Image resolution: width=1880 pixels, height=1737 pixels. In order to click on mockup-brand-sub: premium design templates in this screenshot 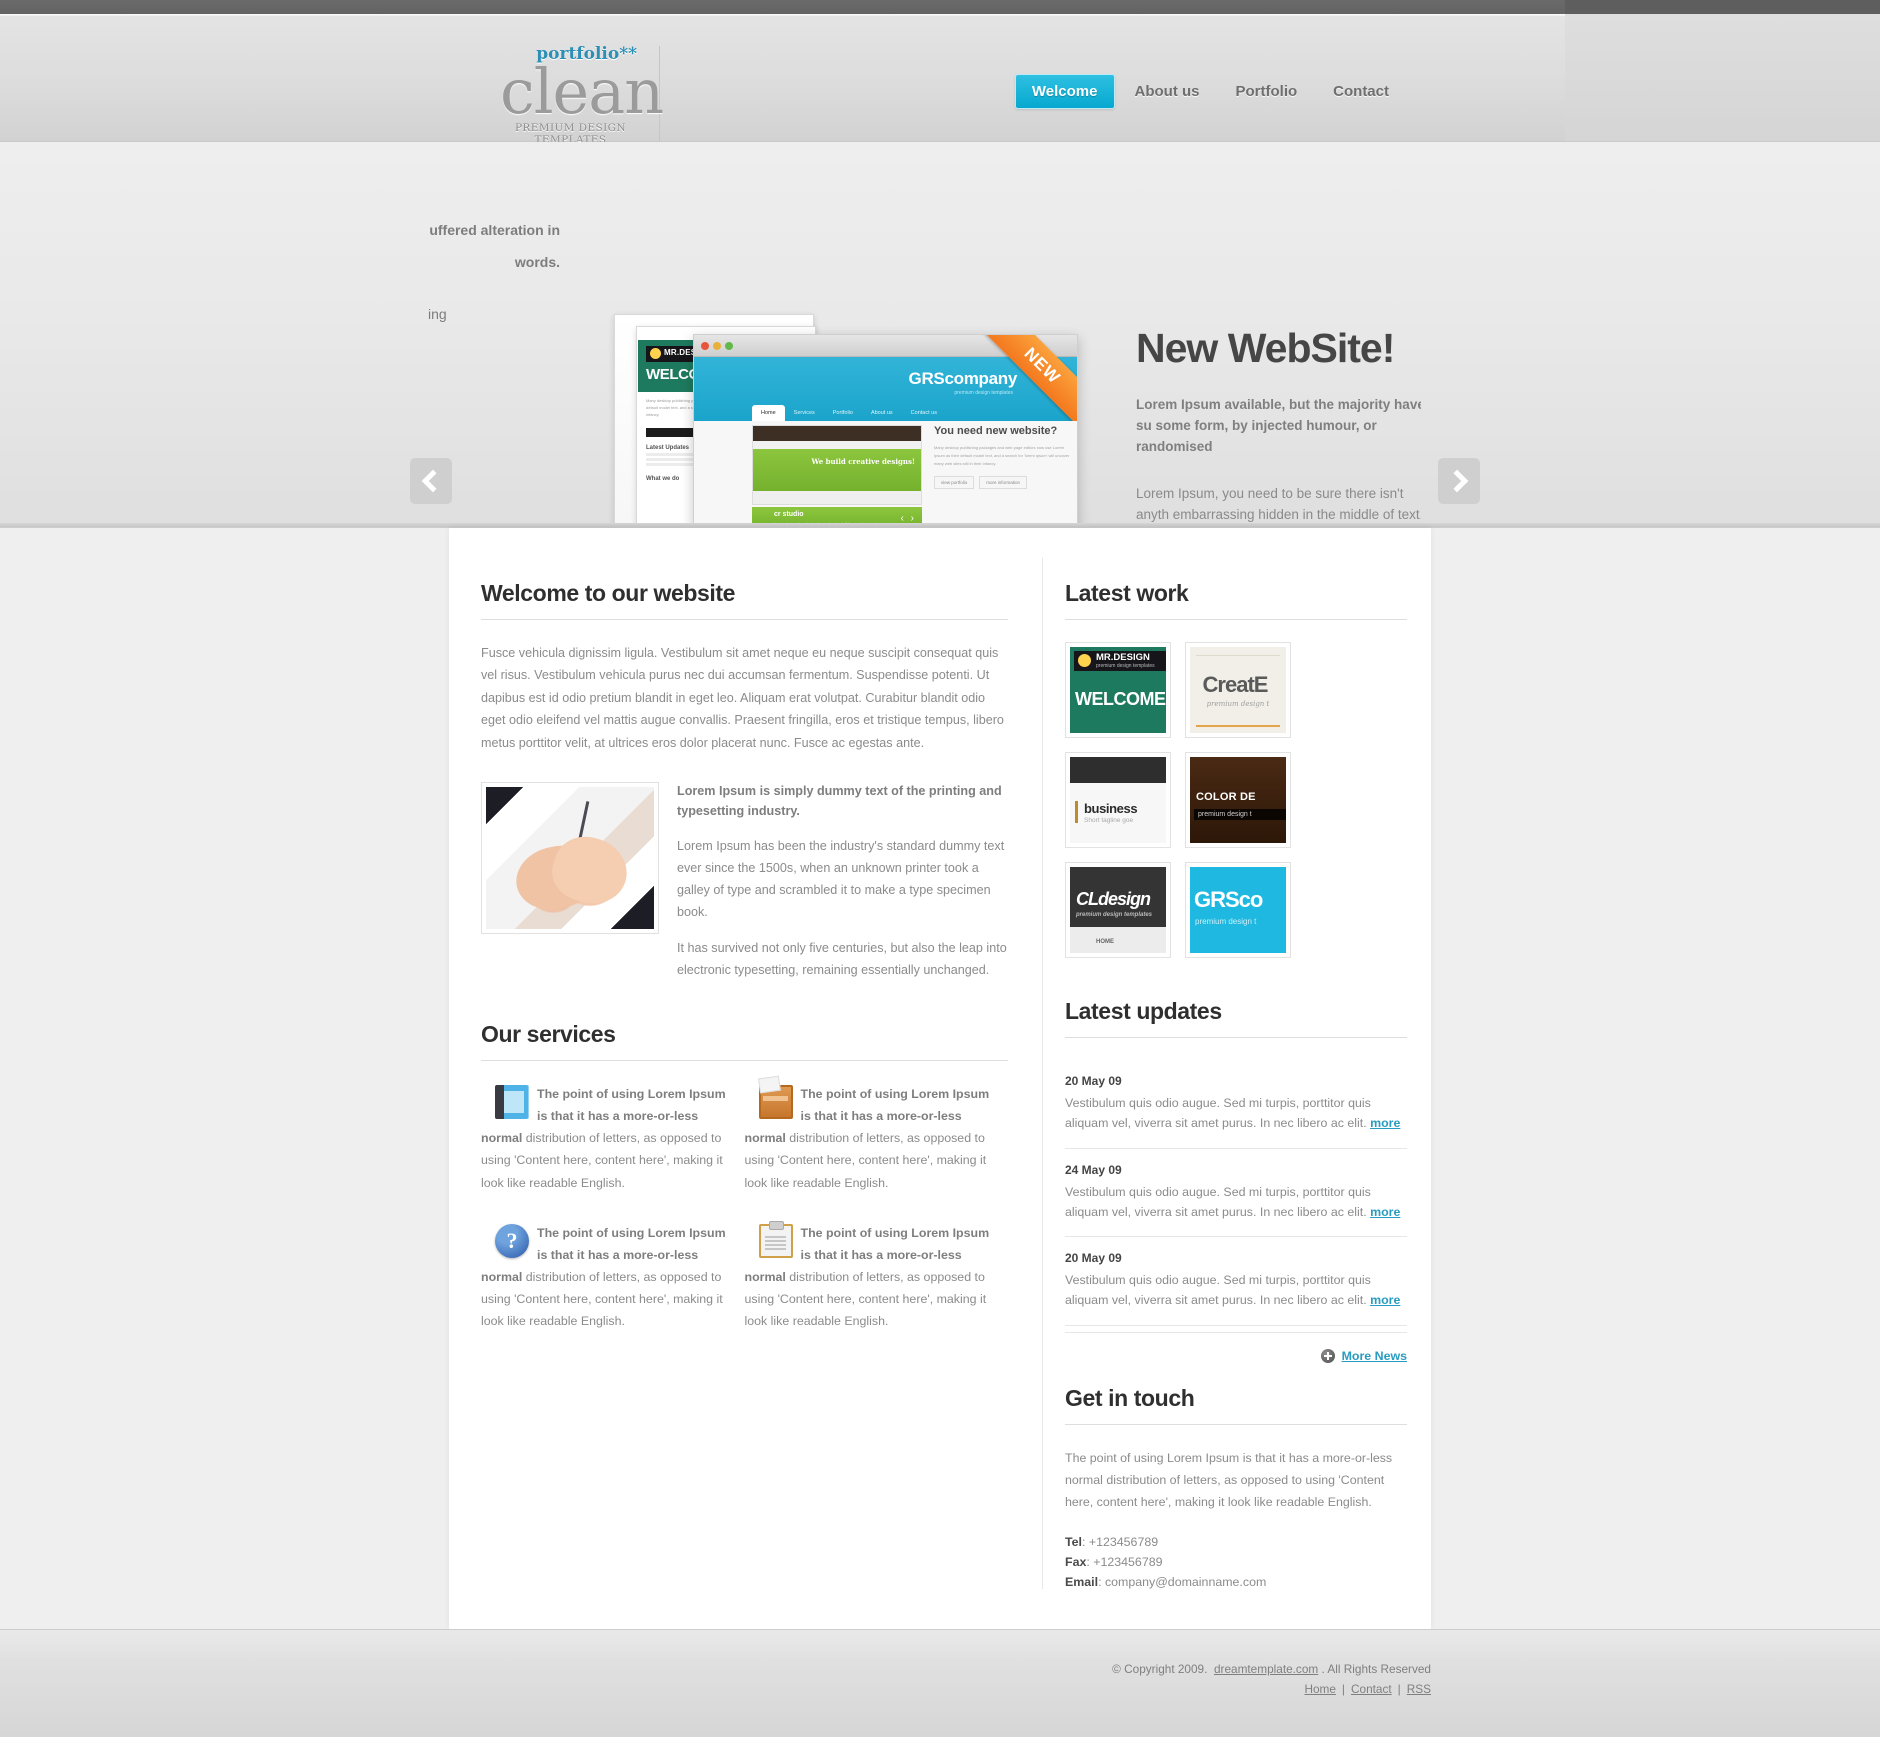, I will do `click(983, 393)`.